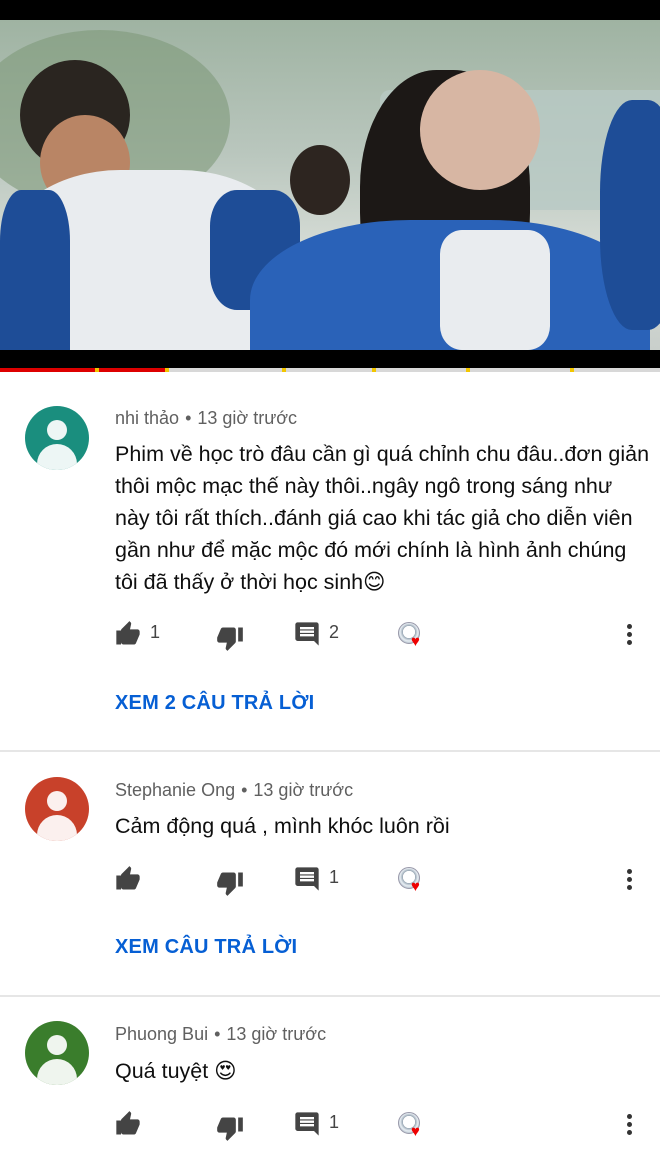 This screenshot has width=660, height=1173. I want to click on video-girl-collar, so click(495, 290).